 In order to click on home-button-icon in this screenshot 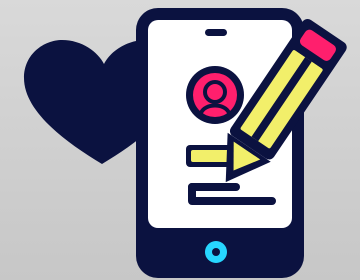, I will do `click(216, 252)`.